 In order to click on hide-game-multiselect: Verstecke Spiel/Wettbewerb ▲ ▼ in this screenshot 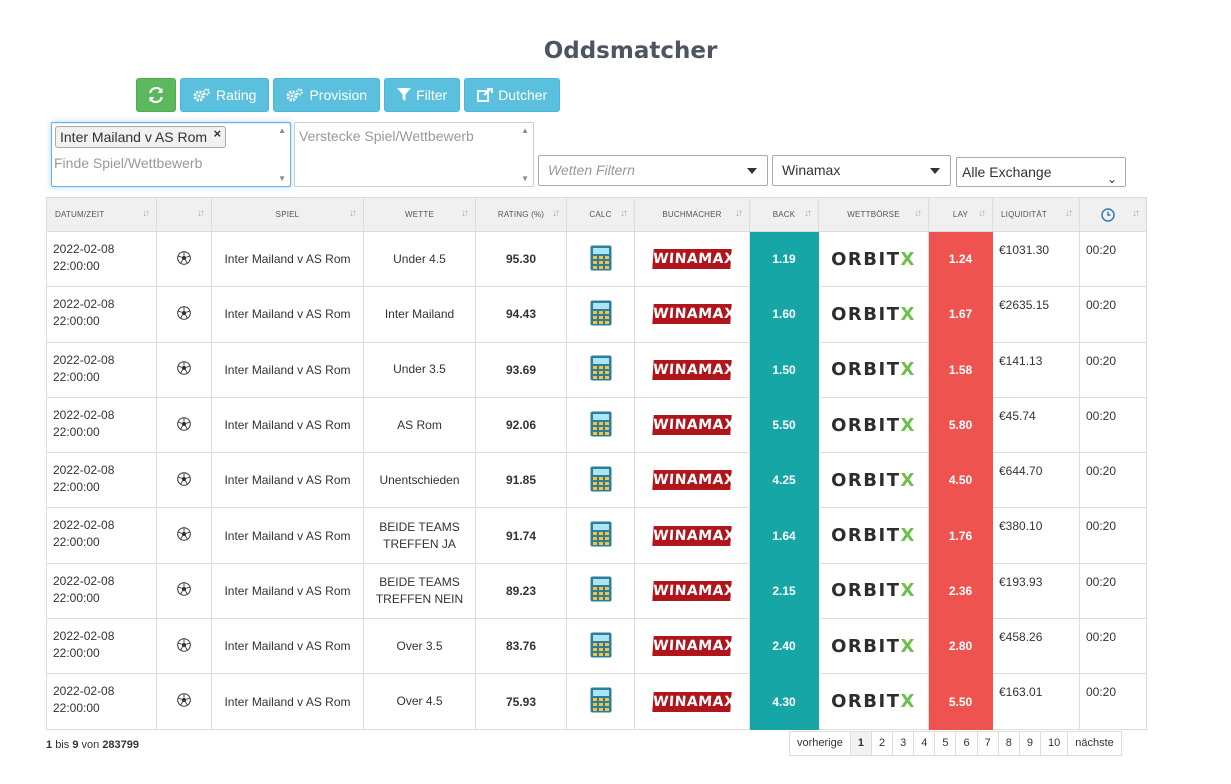, I will do `click(414, 154)`.